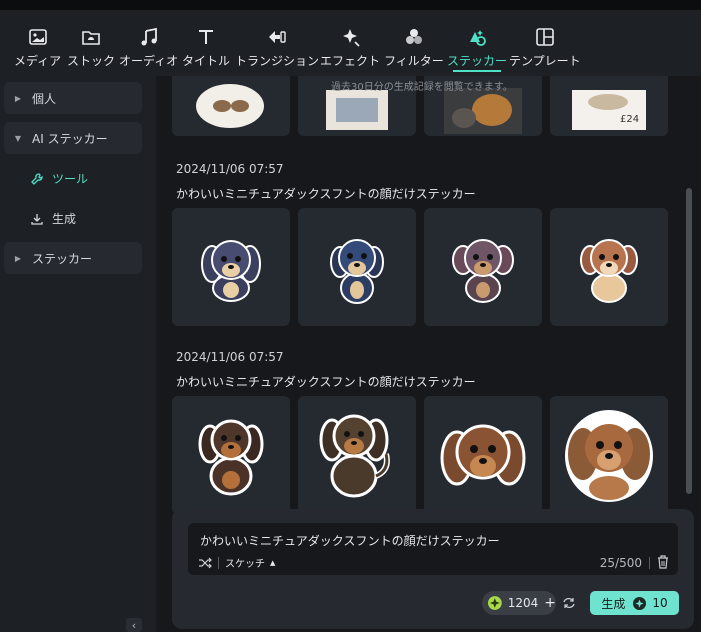 Image resolution: width=701 pixels, height=632 pixels. What do you see at coordinates (477, 71) in the screenshot?
I see `active-tab-indicator` at bounding box center [477, 71].